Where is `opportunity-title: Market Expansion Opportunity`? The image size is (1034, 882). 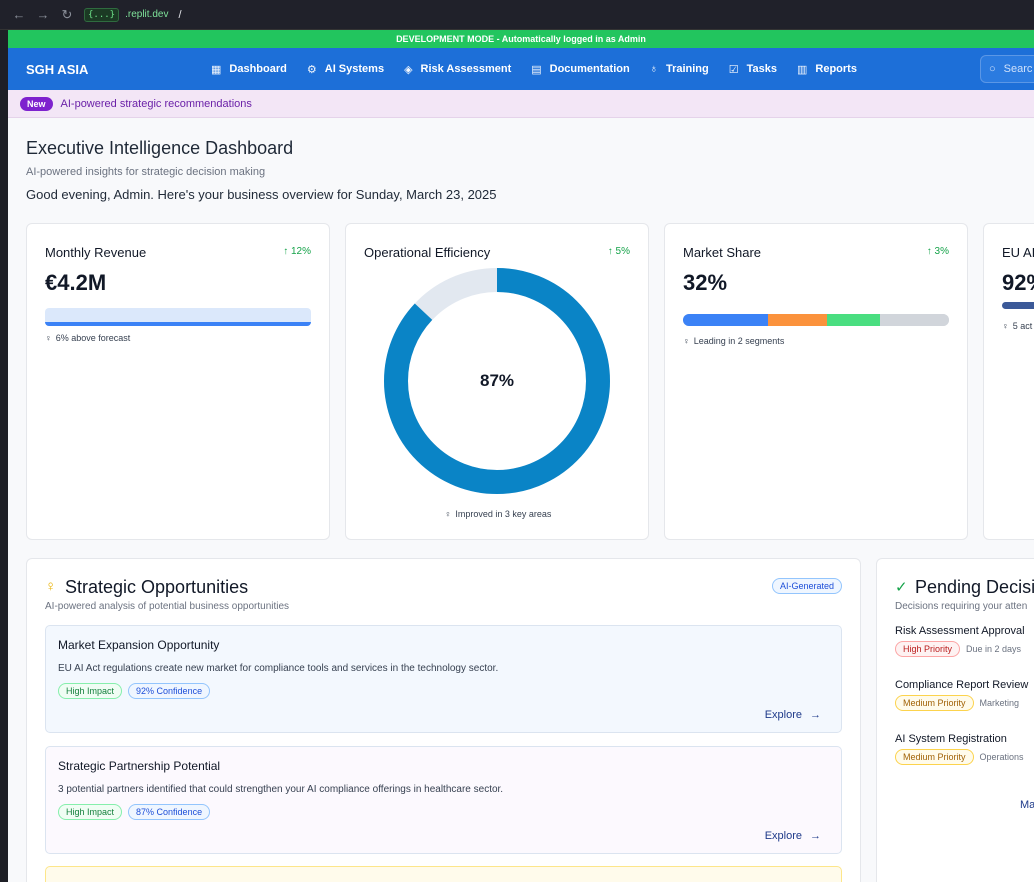 opportunity-title: Market Expansion Opportunity is located at coordinates (139, 645).